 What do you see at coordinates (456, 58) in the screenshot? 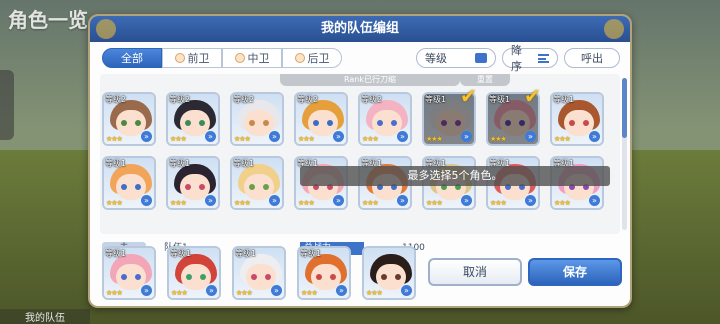
I see `level-toggle-button: 等级` at bounding box center [456, 58].